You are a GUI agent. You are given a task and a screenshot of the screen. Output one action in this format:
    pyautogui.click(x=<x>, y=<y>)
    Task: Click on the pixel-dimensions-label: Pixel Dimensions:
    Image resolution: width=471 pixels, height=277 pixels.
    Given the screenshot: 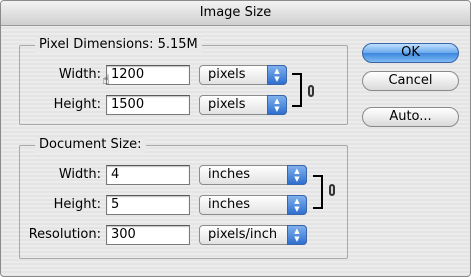 What is the action you would take?
    pyautogui.click(x=96, y=44)
    